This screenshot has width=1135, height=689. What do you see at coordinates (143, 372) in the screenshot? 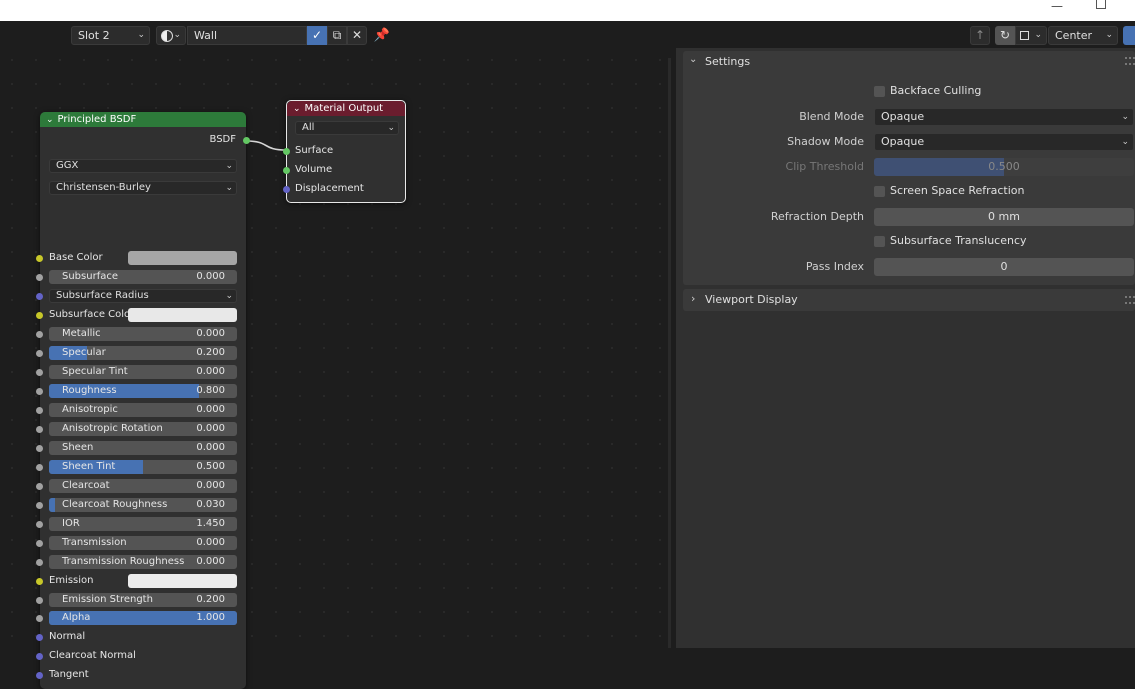
I see `specular-tint-field: Specular Tint 0.000` at bounding box center [143, 372].